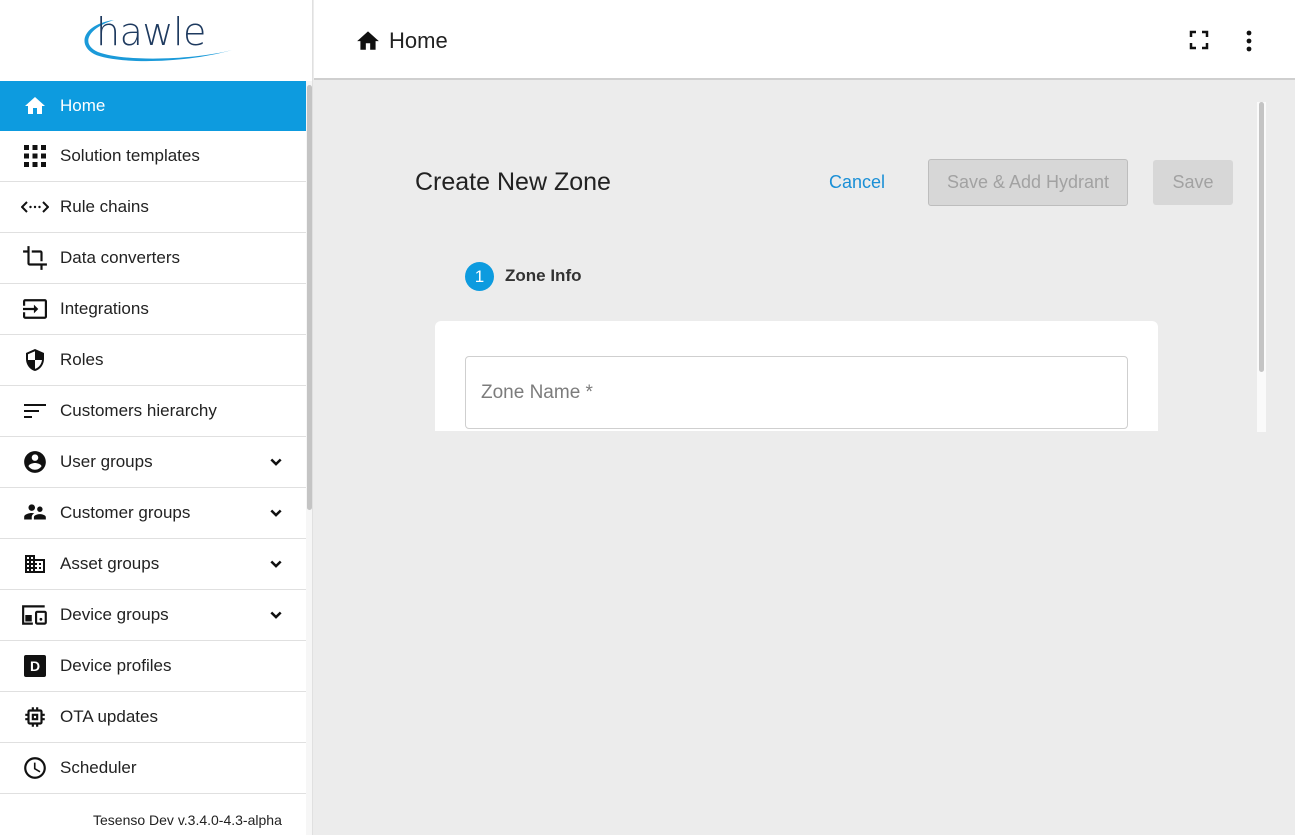  Describe the element at coordinates (35, 615) in the screenshot. I see `devices-icon` at that location.